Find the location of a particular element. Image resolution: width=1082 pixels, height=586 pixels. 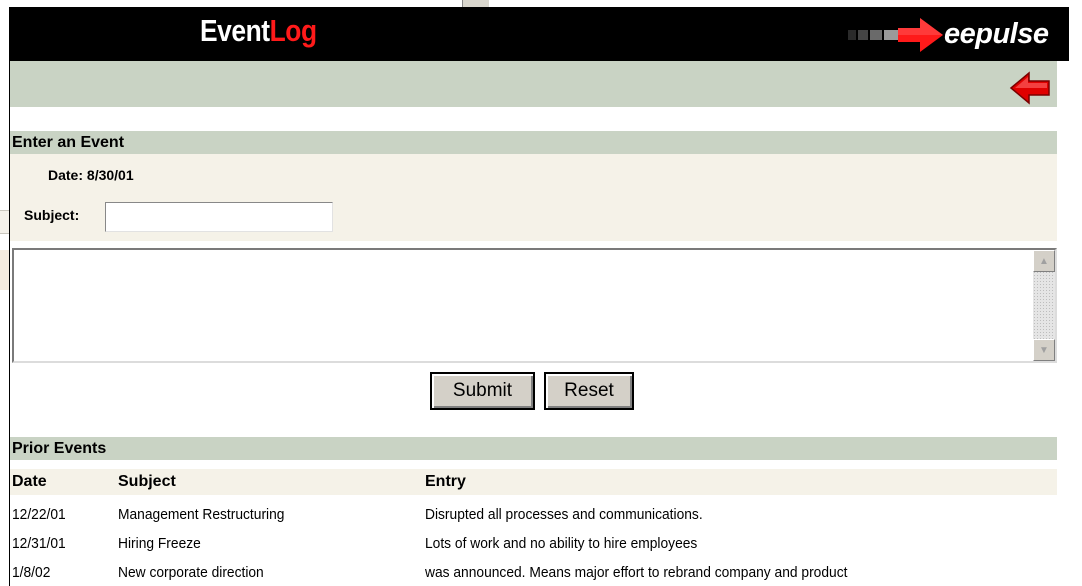

row-date: 12/22/01 is located at coordinates (39, 514).